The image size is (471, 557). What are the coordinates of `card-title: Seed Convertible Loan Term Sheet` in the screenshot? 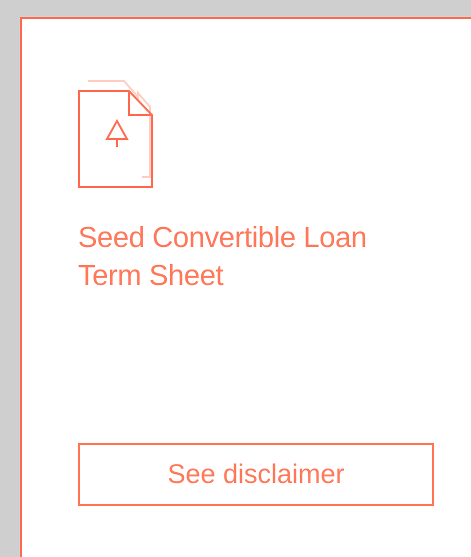 It's located at (223, 257).